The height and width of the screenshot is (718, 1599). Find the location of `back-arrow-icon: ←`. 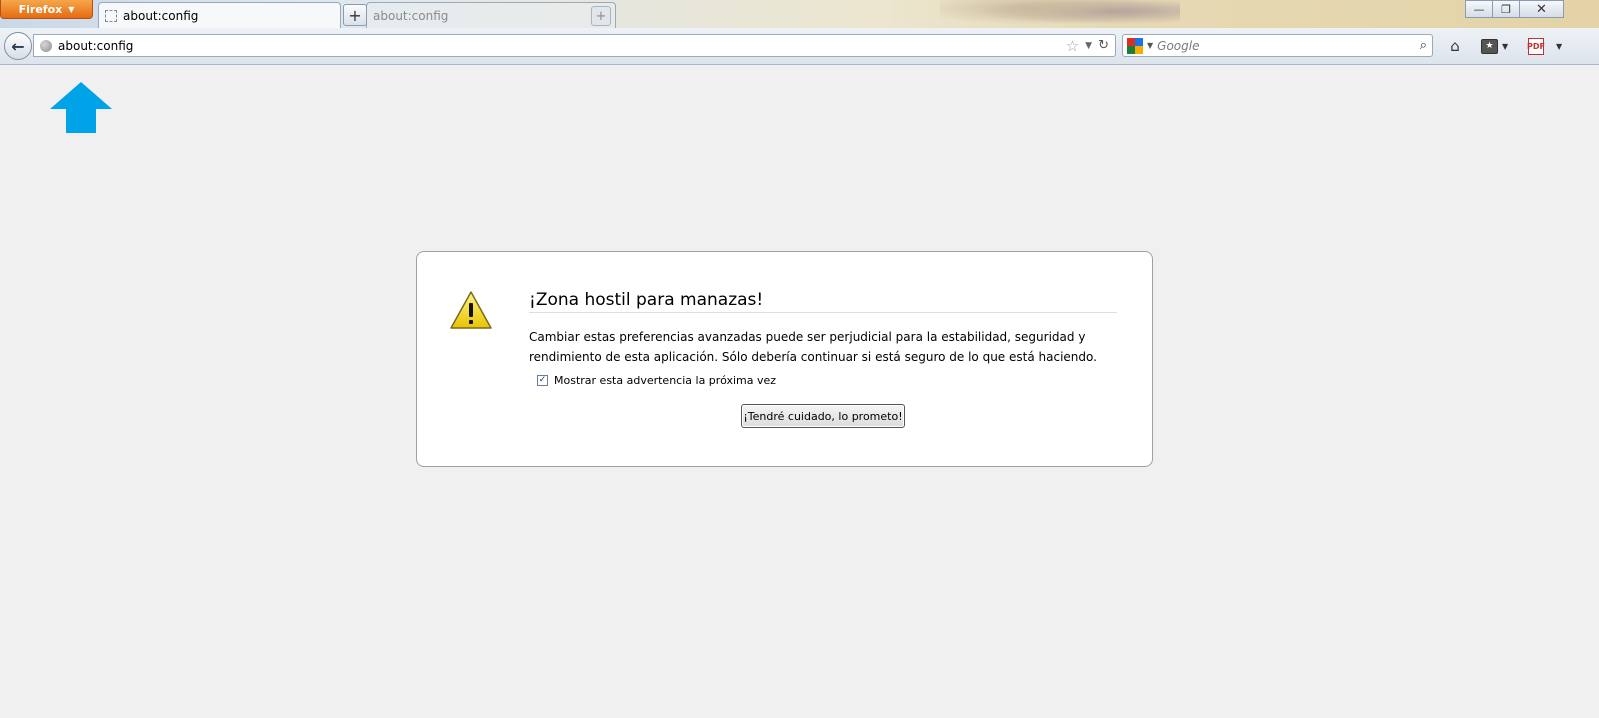

back-arrow-icon: ← is located at coordinates (18, 46).